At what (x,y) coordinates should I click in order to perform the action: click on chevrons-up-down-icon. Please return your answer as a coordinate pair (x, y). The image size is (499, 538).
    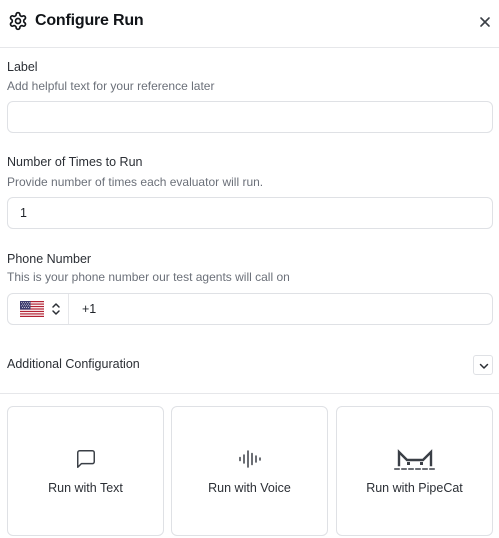
    Looking at the image, I should click on (56, 309).